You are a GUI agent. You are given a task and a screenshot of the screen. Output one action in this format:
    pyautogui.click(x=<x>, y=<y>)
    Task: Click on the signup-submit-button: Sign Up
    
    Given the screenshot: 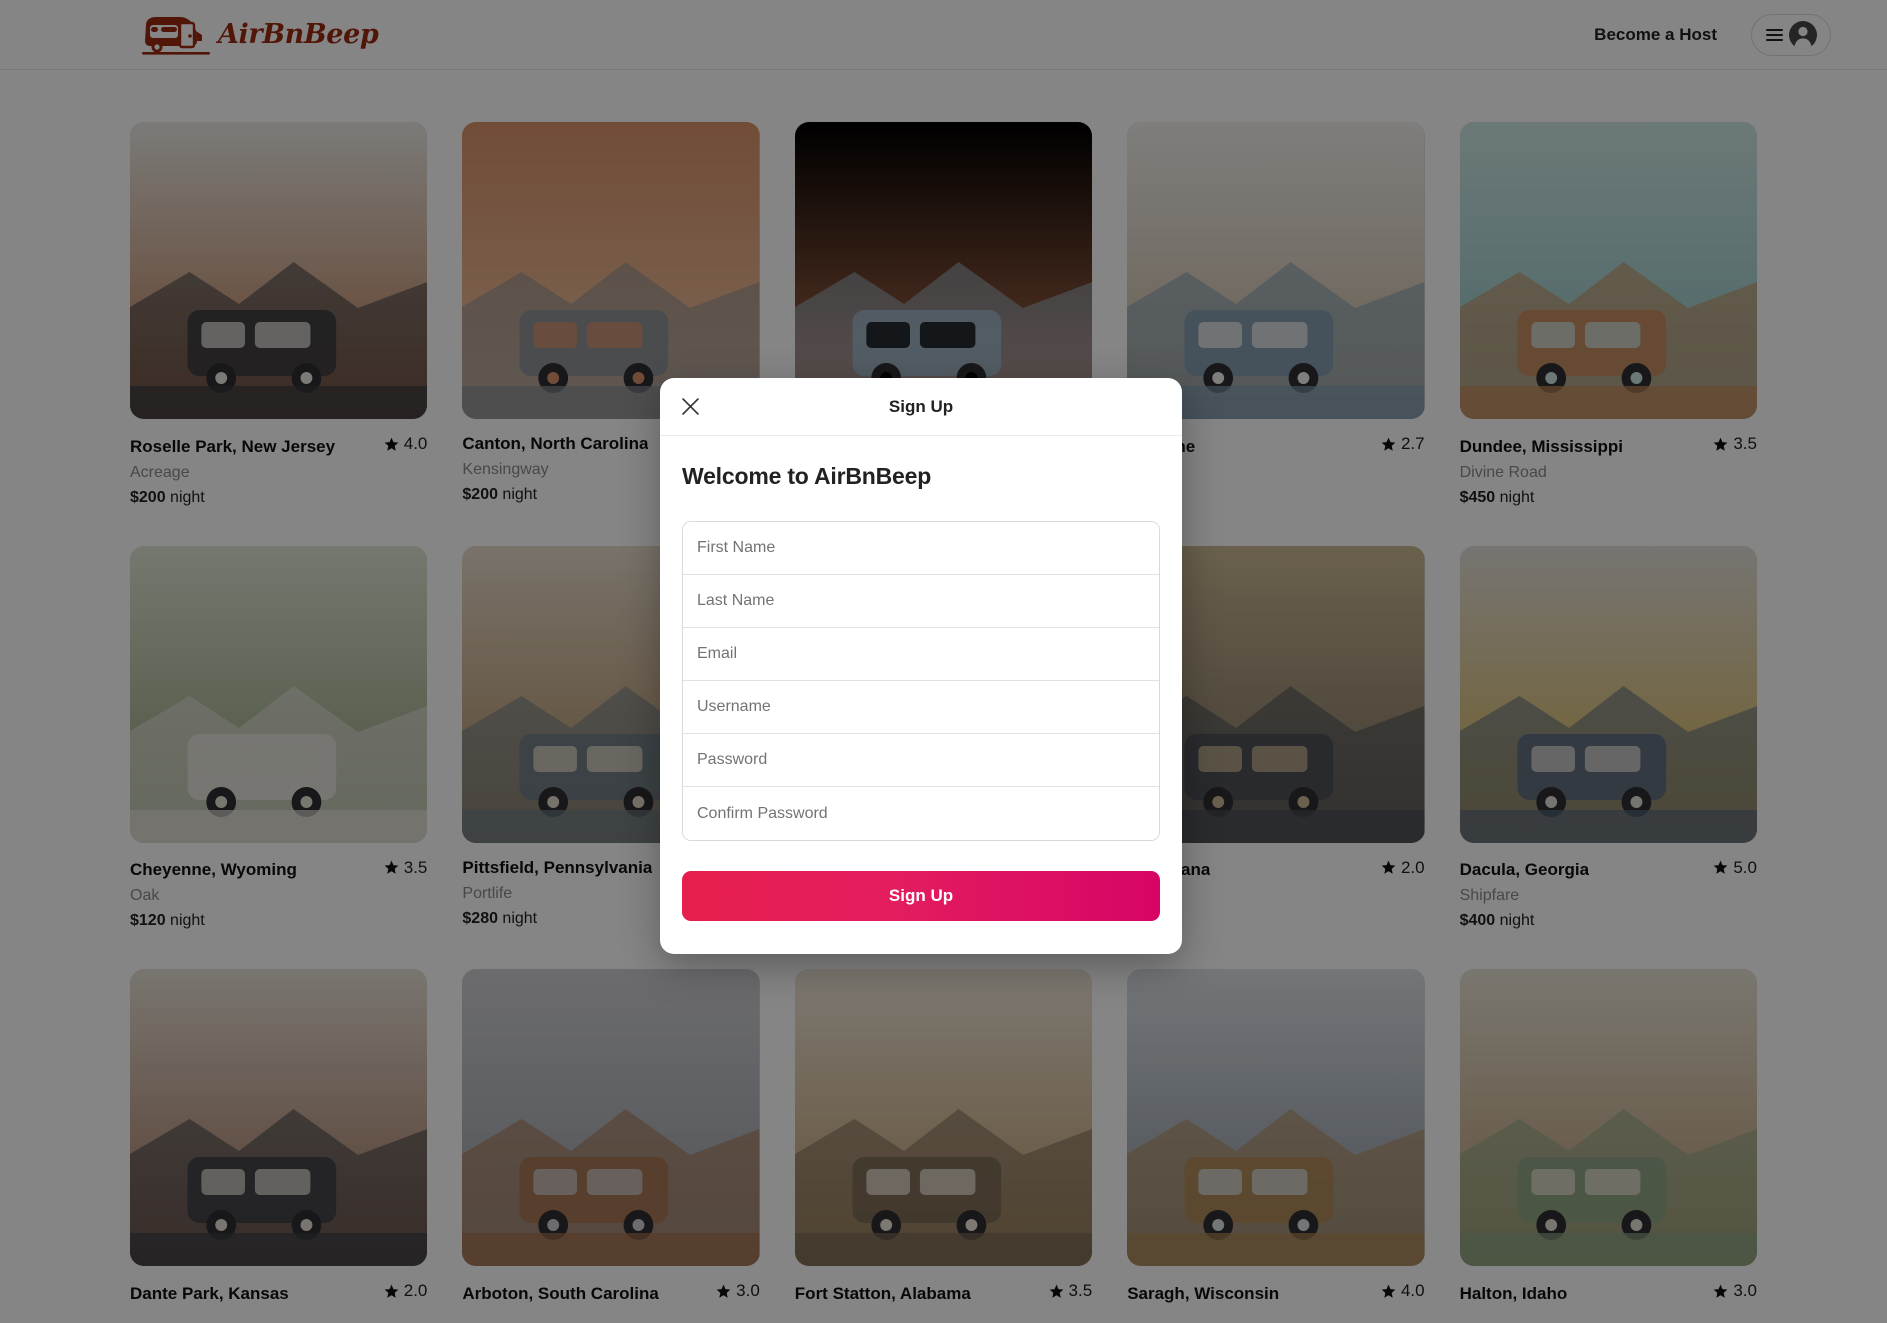 What is the action you would take?
    pyautogui.click(x=921, y=896)
    